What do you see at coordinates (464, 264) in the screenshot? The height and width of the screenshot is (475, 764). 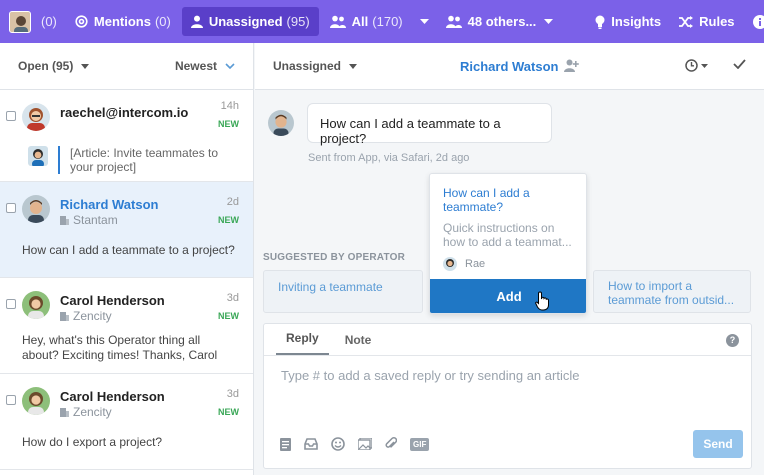 I see `article-card-author: Rae` at bounding box center [464, 264].